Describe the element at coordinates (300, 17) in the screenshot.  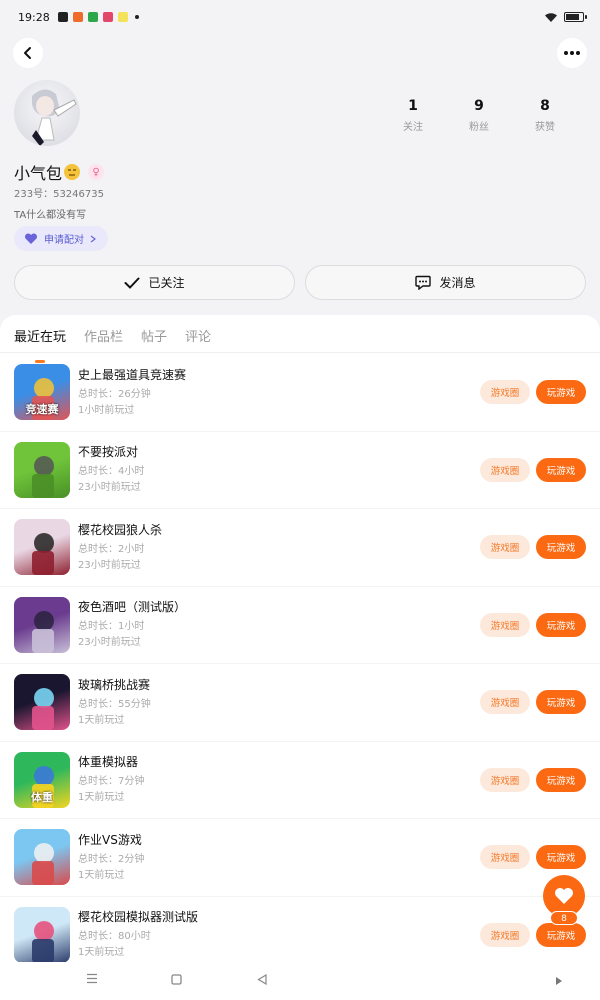
I see `status-bar: 19:28` at that location.